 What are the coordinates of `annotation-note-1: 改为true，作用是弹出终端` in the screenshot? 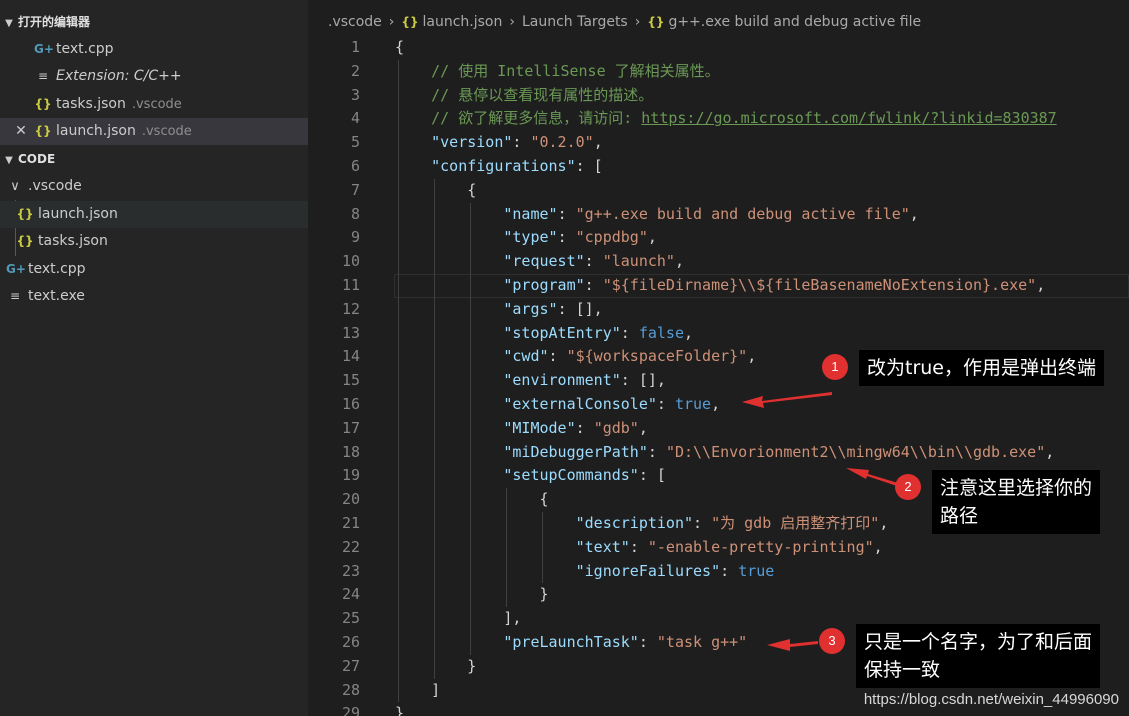 It's located at (981, 368).